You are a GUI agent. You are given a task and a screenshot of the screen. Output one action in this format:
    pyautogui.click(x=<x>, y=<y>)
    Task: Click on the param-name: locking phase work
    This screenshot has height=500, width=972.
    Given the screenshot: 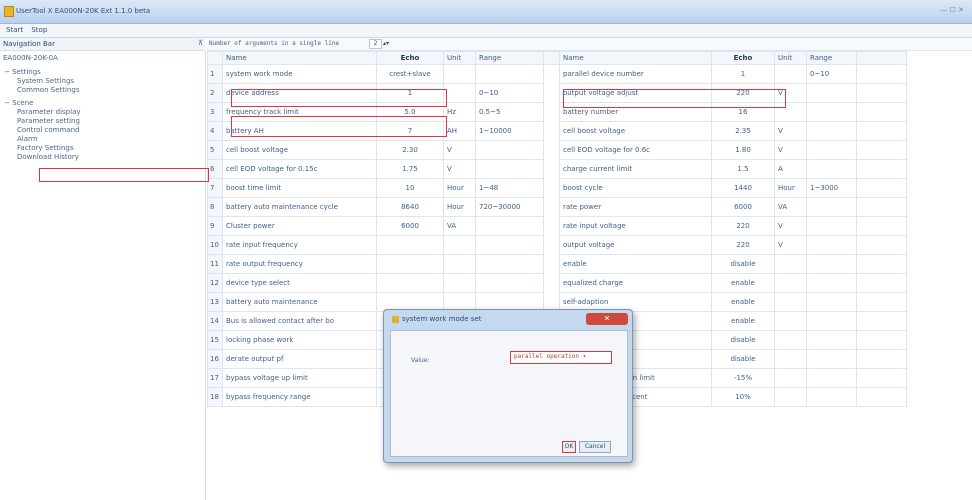 What is the action you would take?
    pyautogui.click(x=299, y=340)
    